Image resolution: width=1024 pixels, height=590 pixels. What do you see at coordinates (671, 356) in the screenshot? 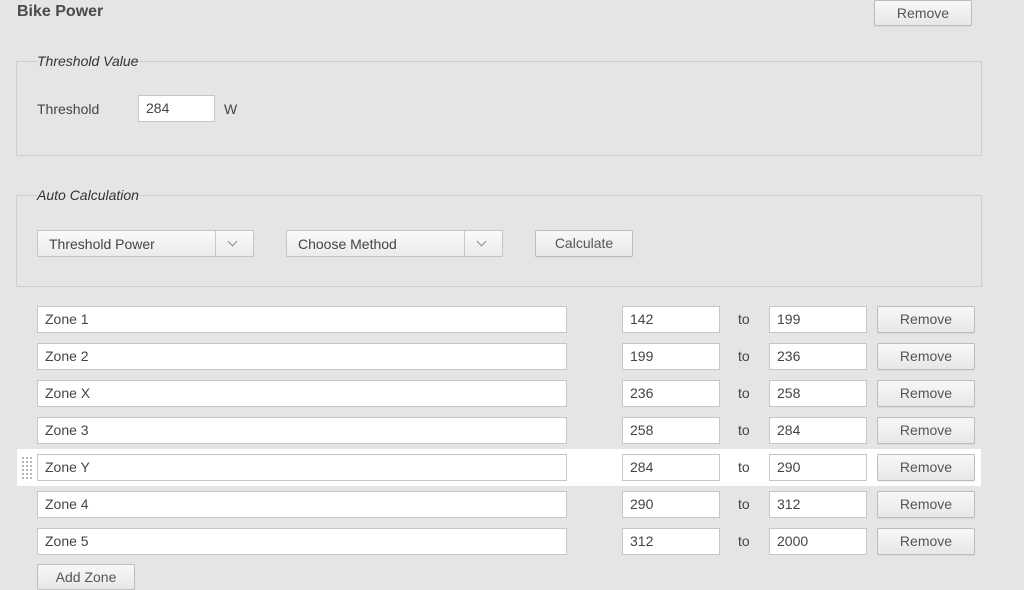
I see `zone-from-input: 199` at bounding box center [671, 356].